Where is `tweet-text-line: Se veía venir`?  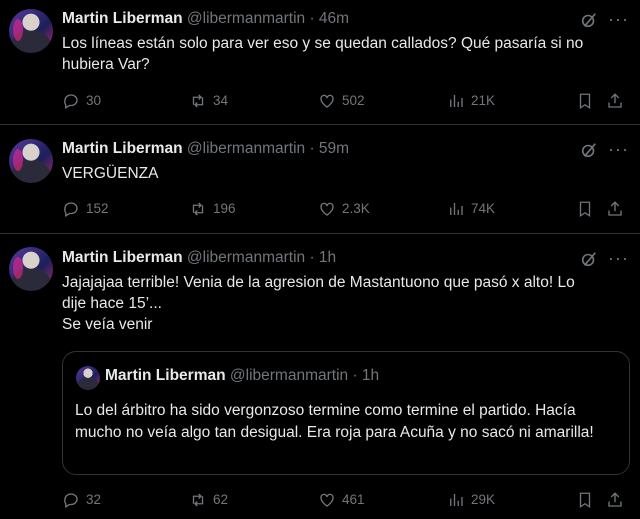 tweet-text-line: Se veía venir is located at coordinates (107, 324).